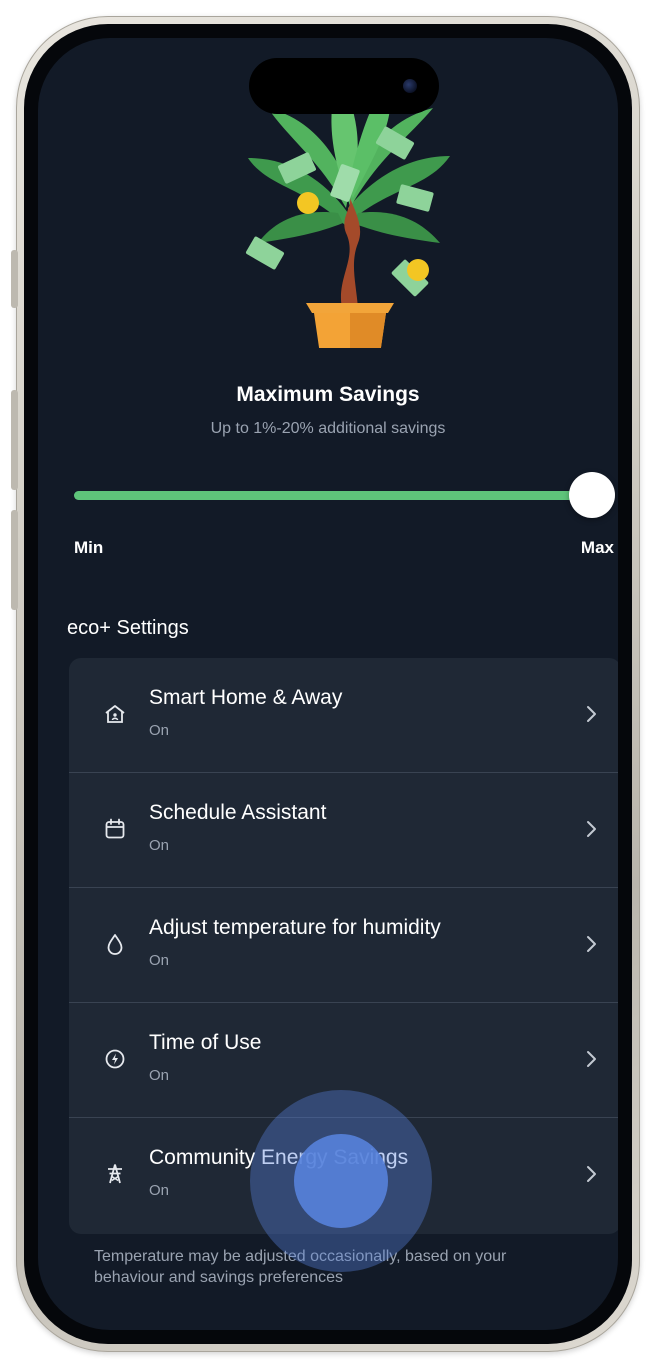 Image resolution: width=654 pixels, height=1361 pixels. I want to click on setting-row-time-of-use: Time of Use On, so click(343, 1060).